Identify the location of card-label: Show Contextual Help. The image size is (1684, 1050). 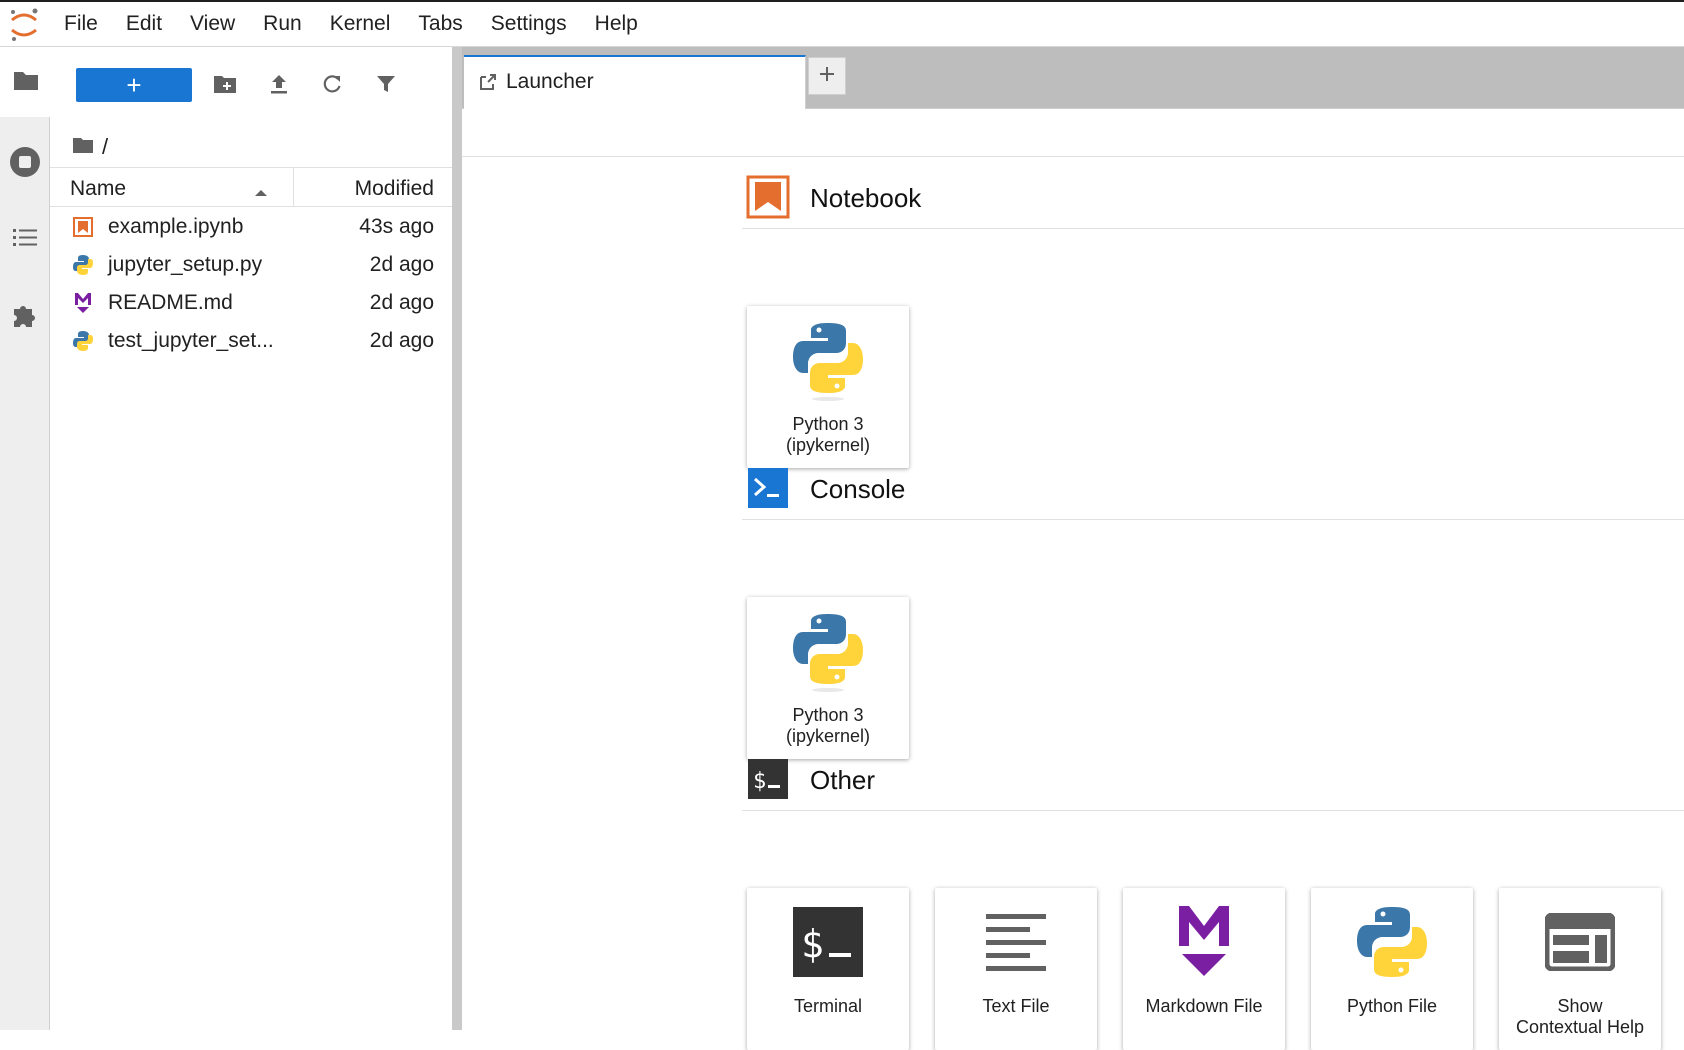
(1580, 1017).